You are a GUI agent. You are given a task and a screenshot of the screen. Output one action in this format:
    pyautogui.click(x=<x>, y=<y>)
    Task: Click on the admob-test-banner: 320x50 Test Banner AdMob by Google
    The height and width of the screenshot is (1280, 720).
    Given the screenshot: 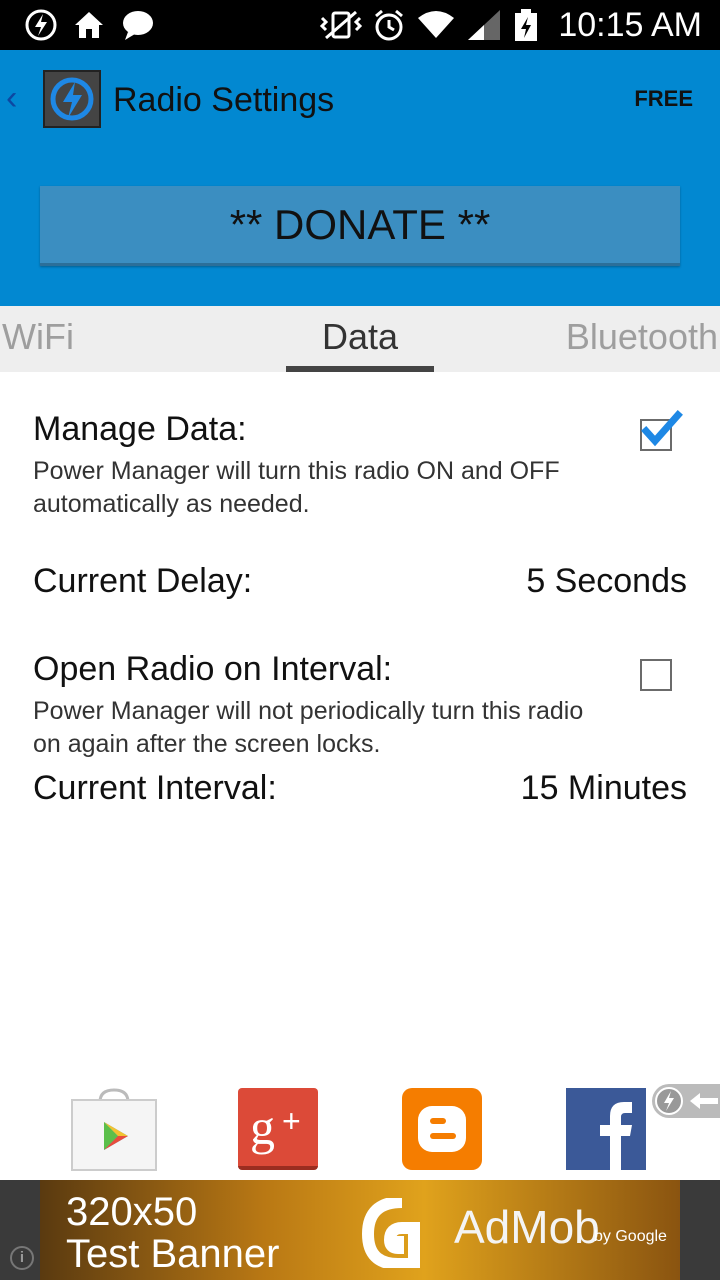 What is the action you would take?
    pyautogui.click(x=360, y=1230)
    